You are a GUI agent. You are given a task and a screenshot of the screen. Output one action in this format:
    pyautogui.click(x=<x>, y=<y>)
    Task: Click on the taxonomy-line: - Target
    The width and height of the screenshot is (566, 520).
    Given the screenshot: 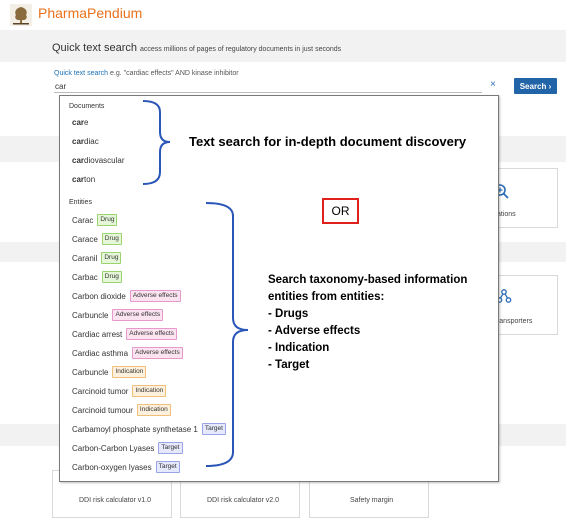 What is the action you would take?
    pyautogui.click(x=289, y=365)
    